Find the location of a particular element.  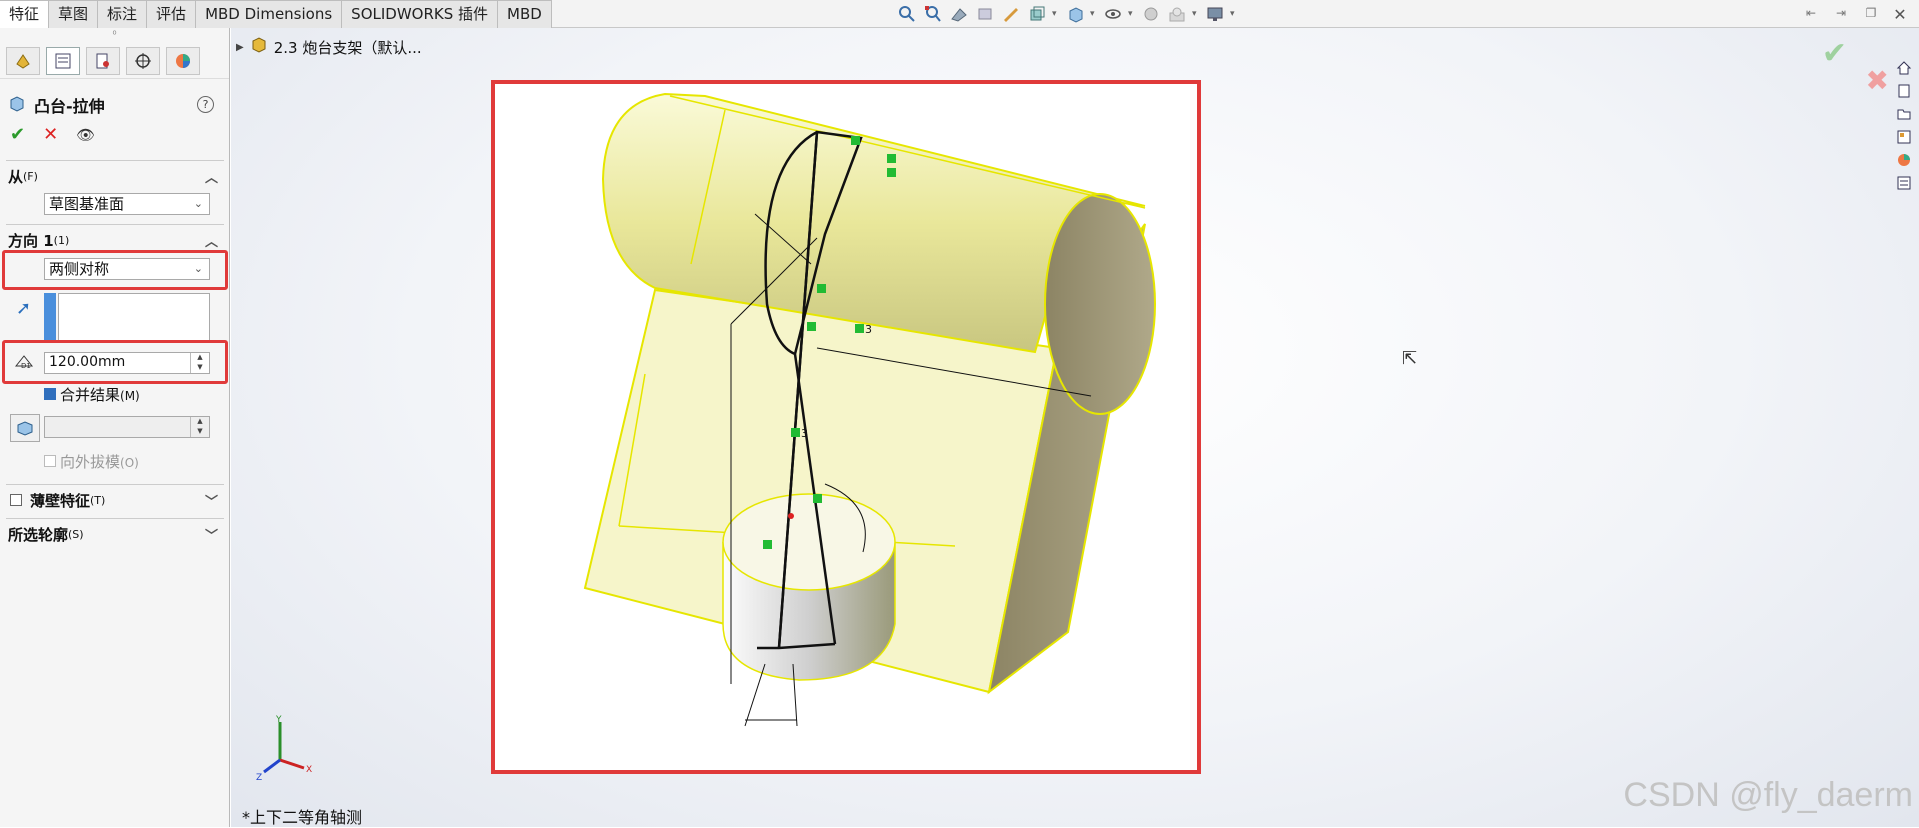

spin-up-icon: ▲ is located at coordinates (200, 422).